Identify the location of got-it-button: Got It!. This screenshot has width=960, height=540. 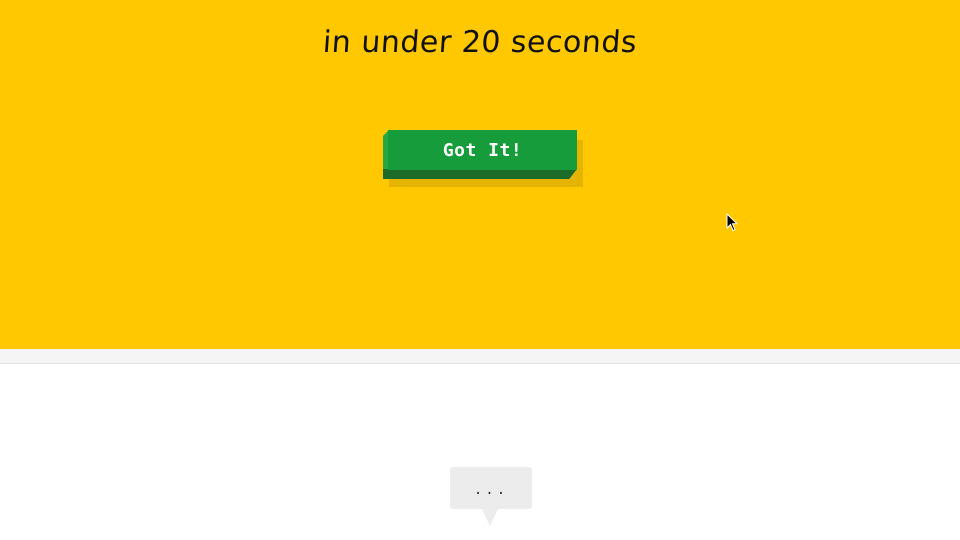
(482, 150).